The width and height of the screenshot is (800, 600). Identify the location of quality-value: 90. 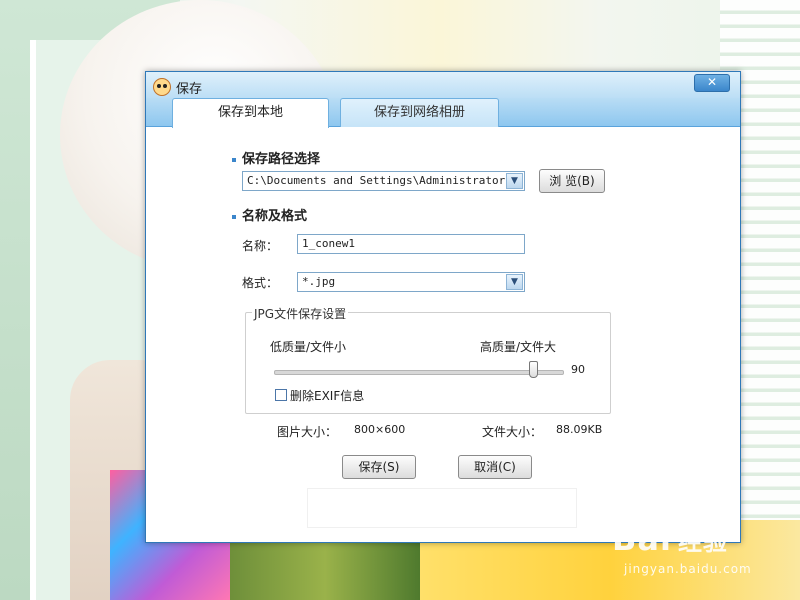
(578, 369).